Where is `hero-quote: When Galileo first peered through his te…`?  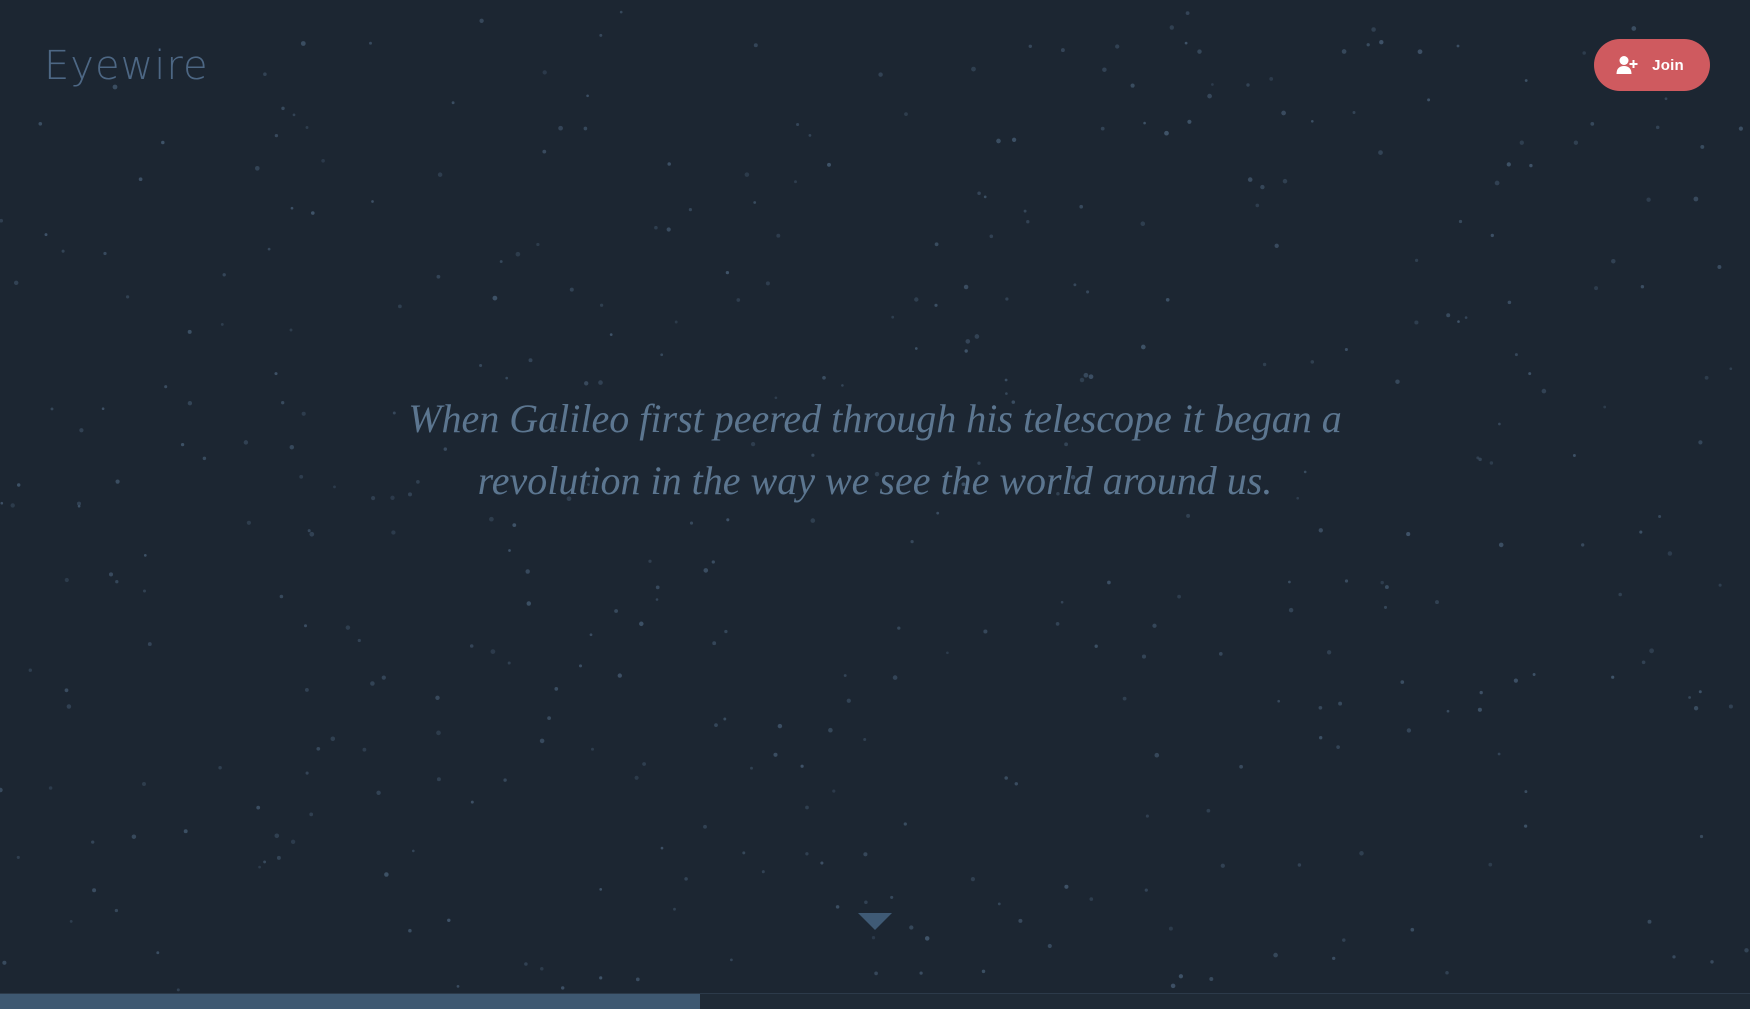 hero-quote: When Galileo first peered through his te… is located at coordinates (875, 450).